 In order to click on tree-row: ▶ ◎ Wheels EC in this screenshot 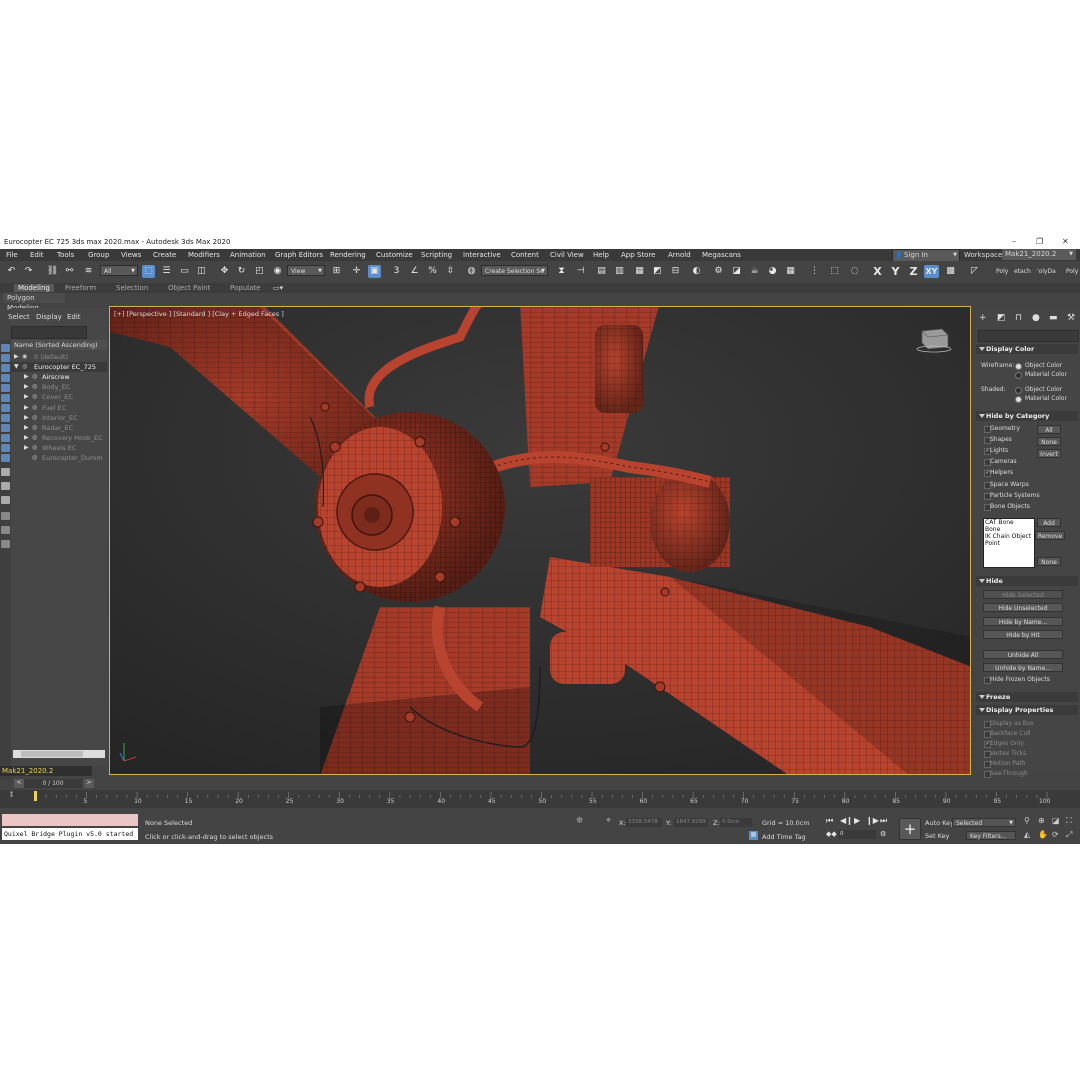, I will do `click(59, 448)`.